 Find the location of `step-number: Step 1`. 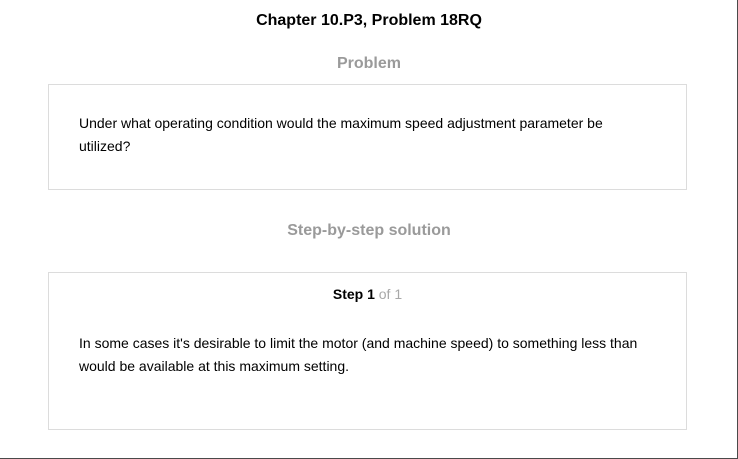

step-number: Step 1 is located at coordinates (353, 294).